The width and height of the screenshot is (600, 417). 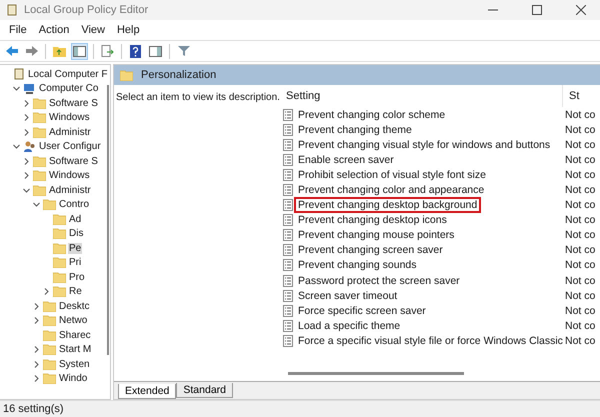 I want to click on setting-name: Prevent changing desktop icons, so click(x=372, y=220).